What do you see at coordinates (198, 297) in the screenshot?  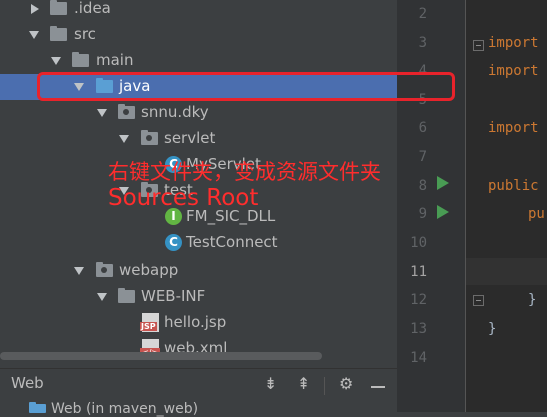 I see `tree-item-web-inf: WEB-INF` at bounding box center [198, 297].